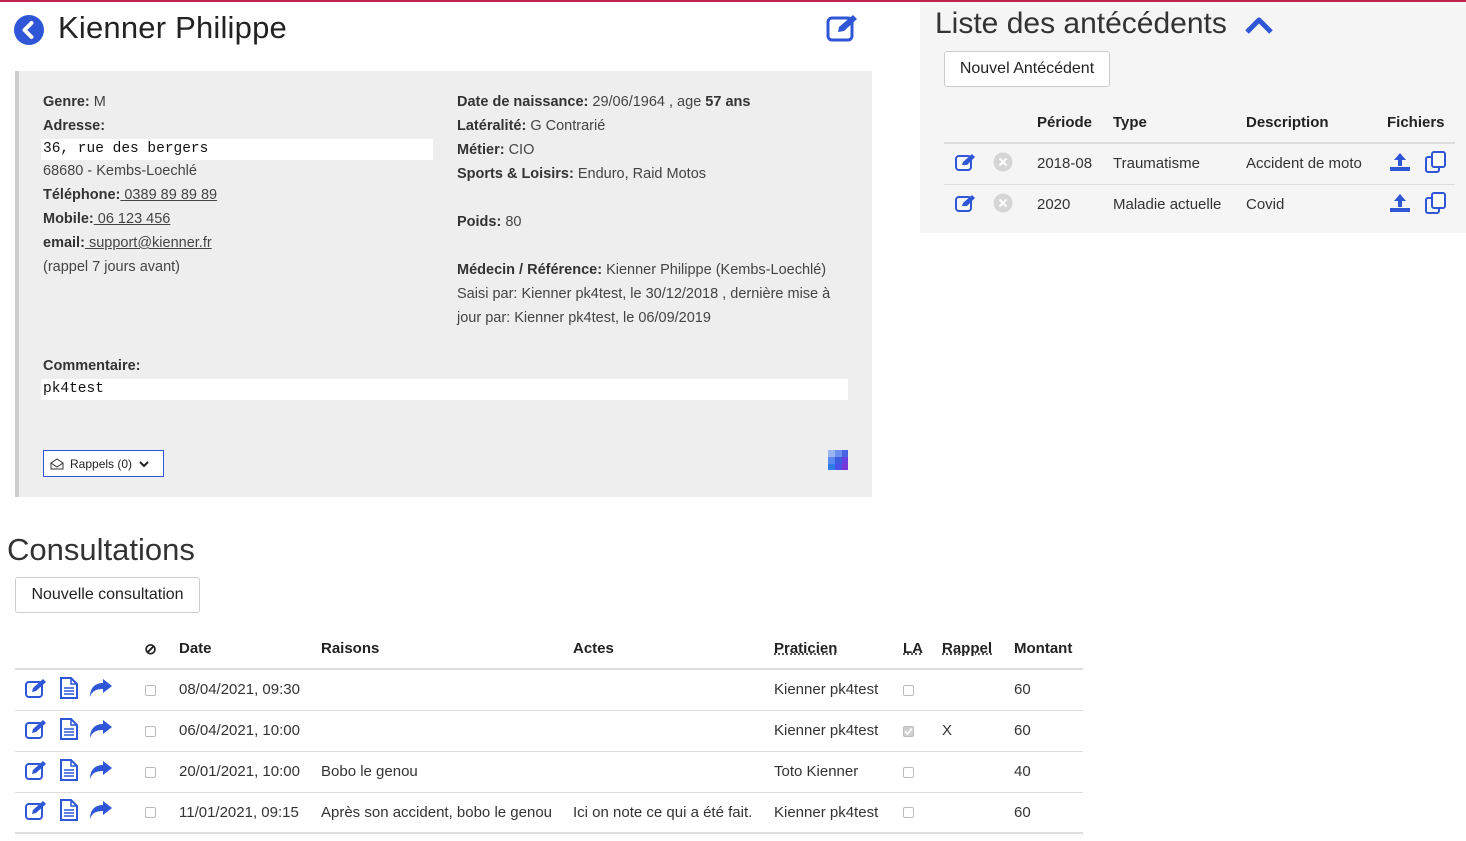  I want to click on antecedent-row: 2018-08 Traumatisme Accident de moto, so click(1199, 163).